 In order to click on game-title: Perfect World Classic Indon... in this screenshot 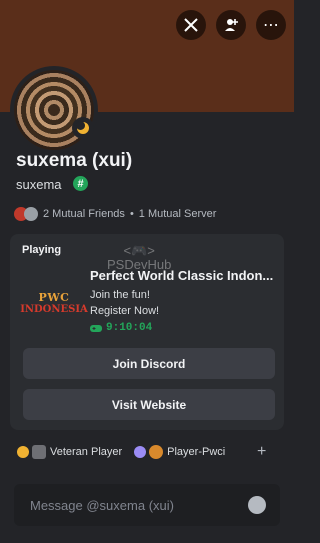, I will do `click(182, 275)`.